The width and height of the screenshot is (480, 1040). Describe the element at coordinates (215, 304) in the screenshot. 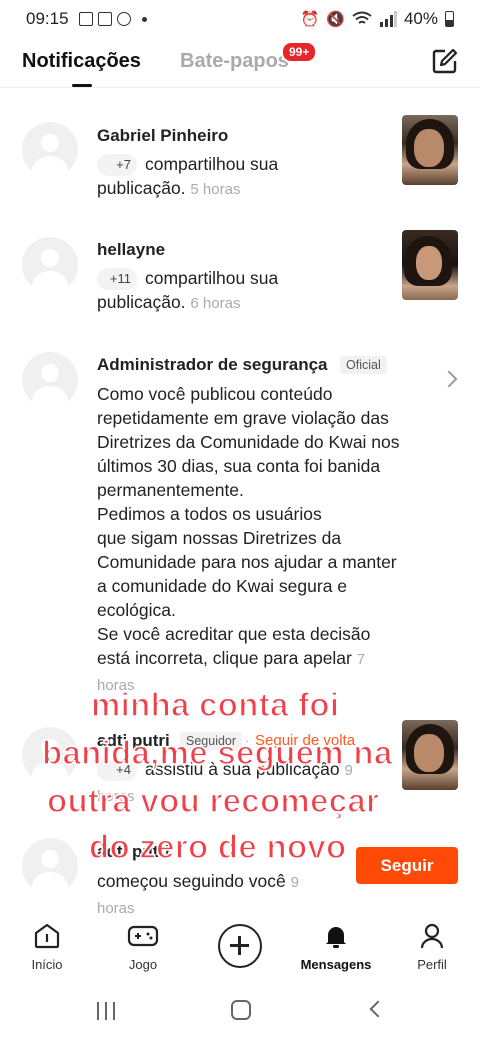

I see `notification-time: 6 horas` at that location.